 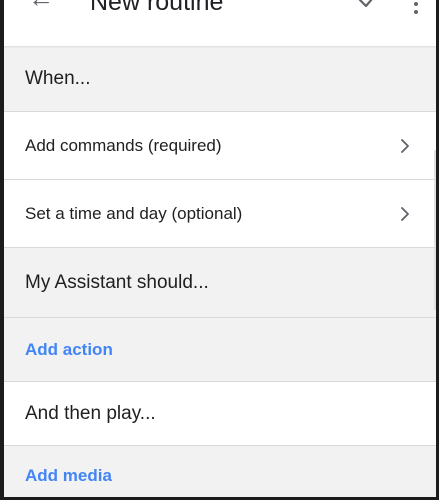 What do you see at coordinates (220, 471) in the screenshot?
I see `add-media-row: Add media` at bounding box center [220, 471].